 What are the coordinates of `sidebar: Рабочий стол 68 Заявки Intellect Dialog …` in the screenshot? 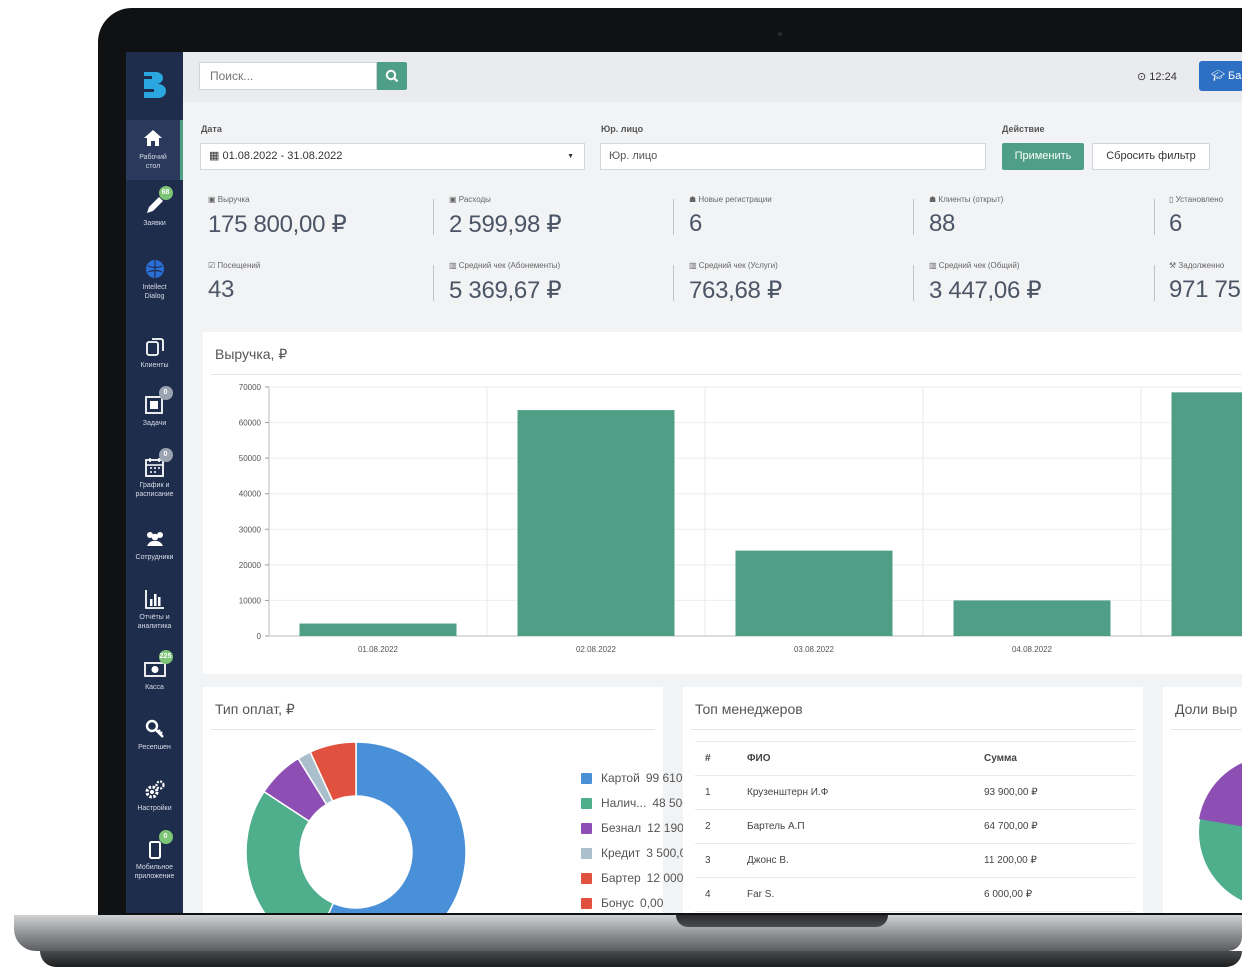 It's located at (154, 482).